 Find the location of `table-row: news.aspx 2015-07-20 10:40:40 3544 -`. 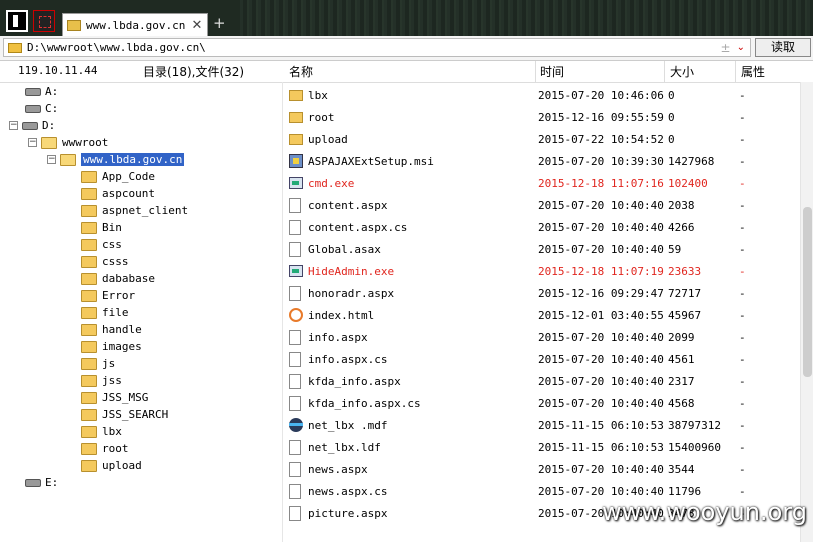

table-row: news.aspx 2015-07-20 10:40:40 3544 - is located at coordinates (541, 469).